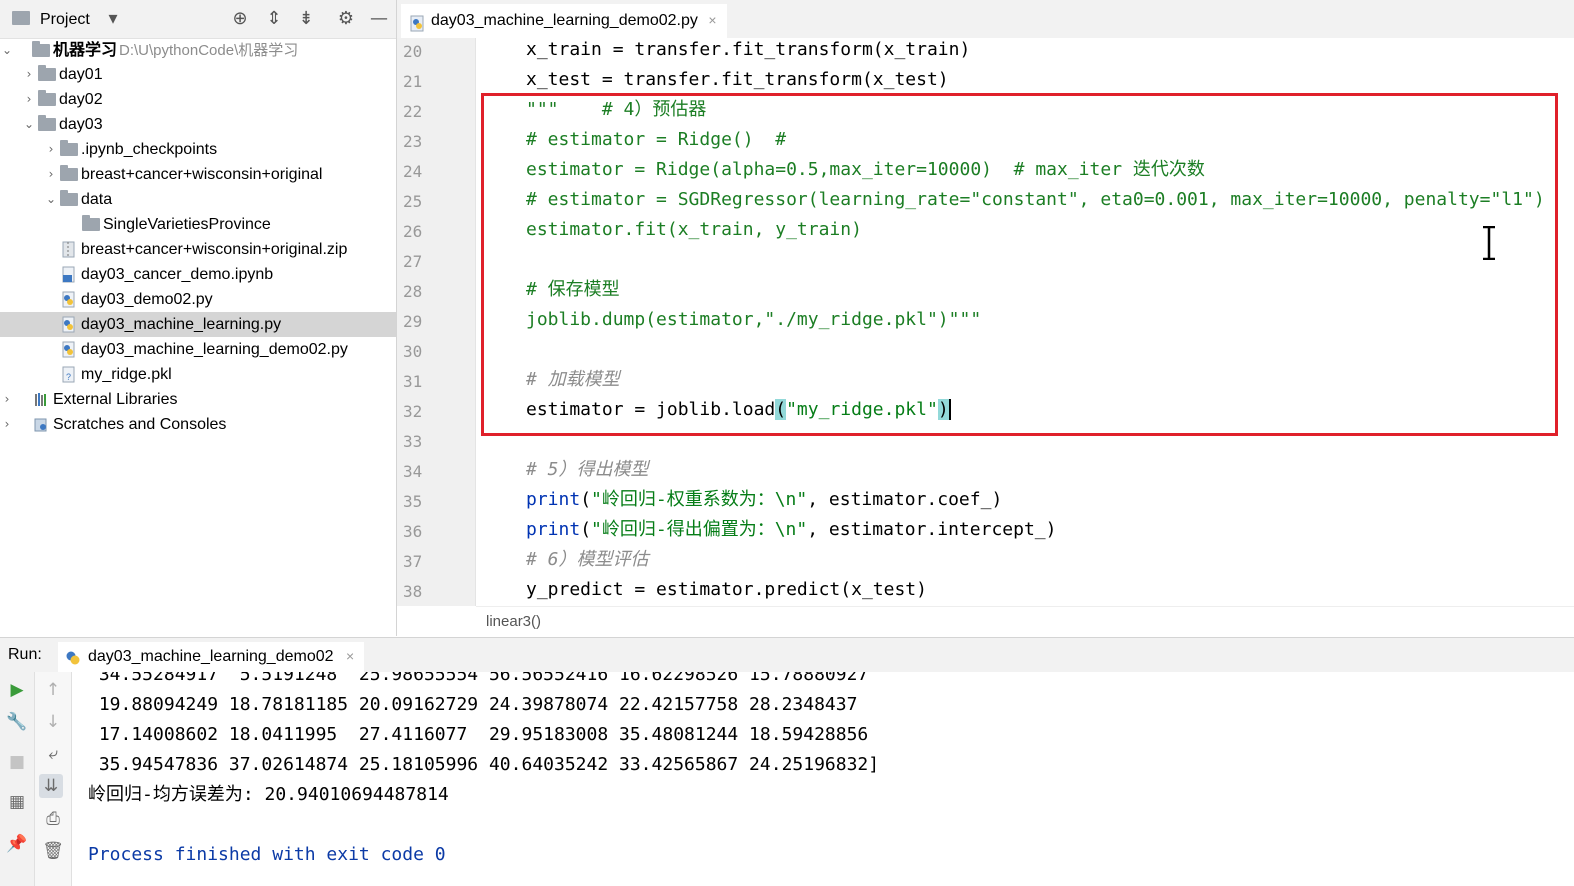 The image size is (1574, 886). I want to click on tree-item: ⌄ data, so click(198, 199).